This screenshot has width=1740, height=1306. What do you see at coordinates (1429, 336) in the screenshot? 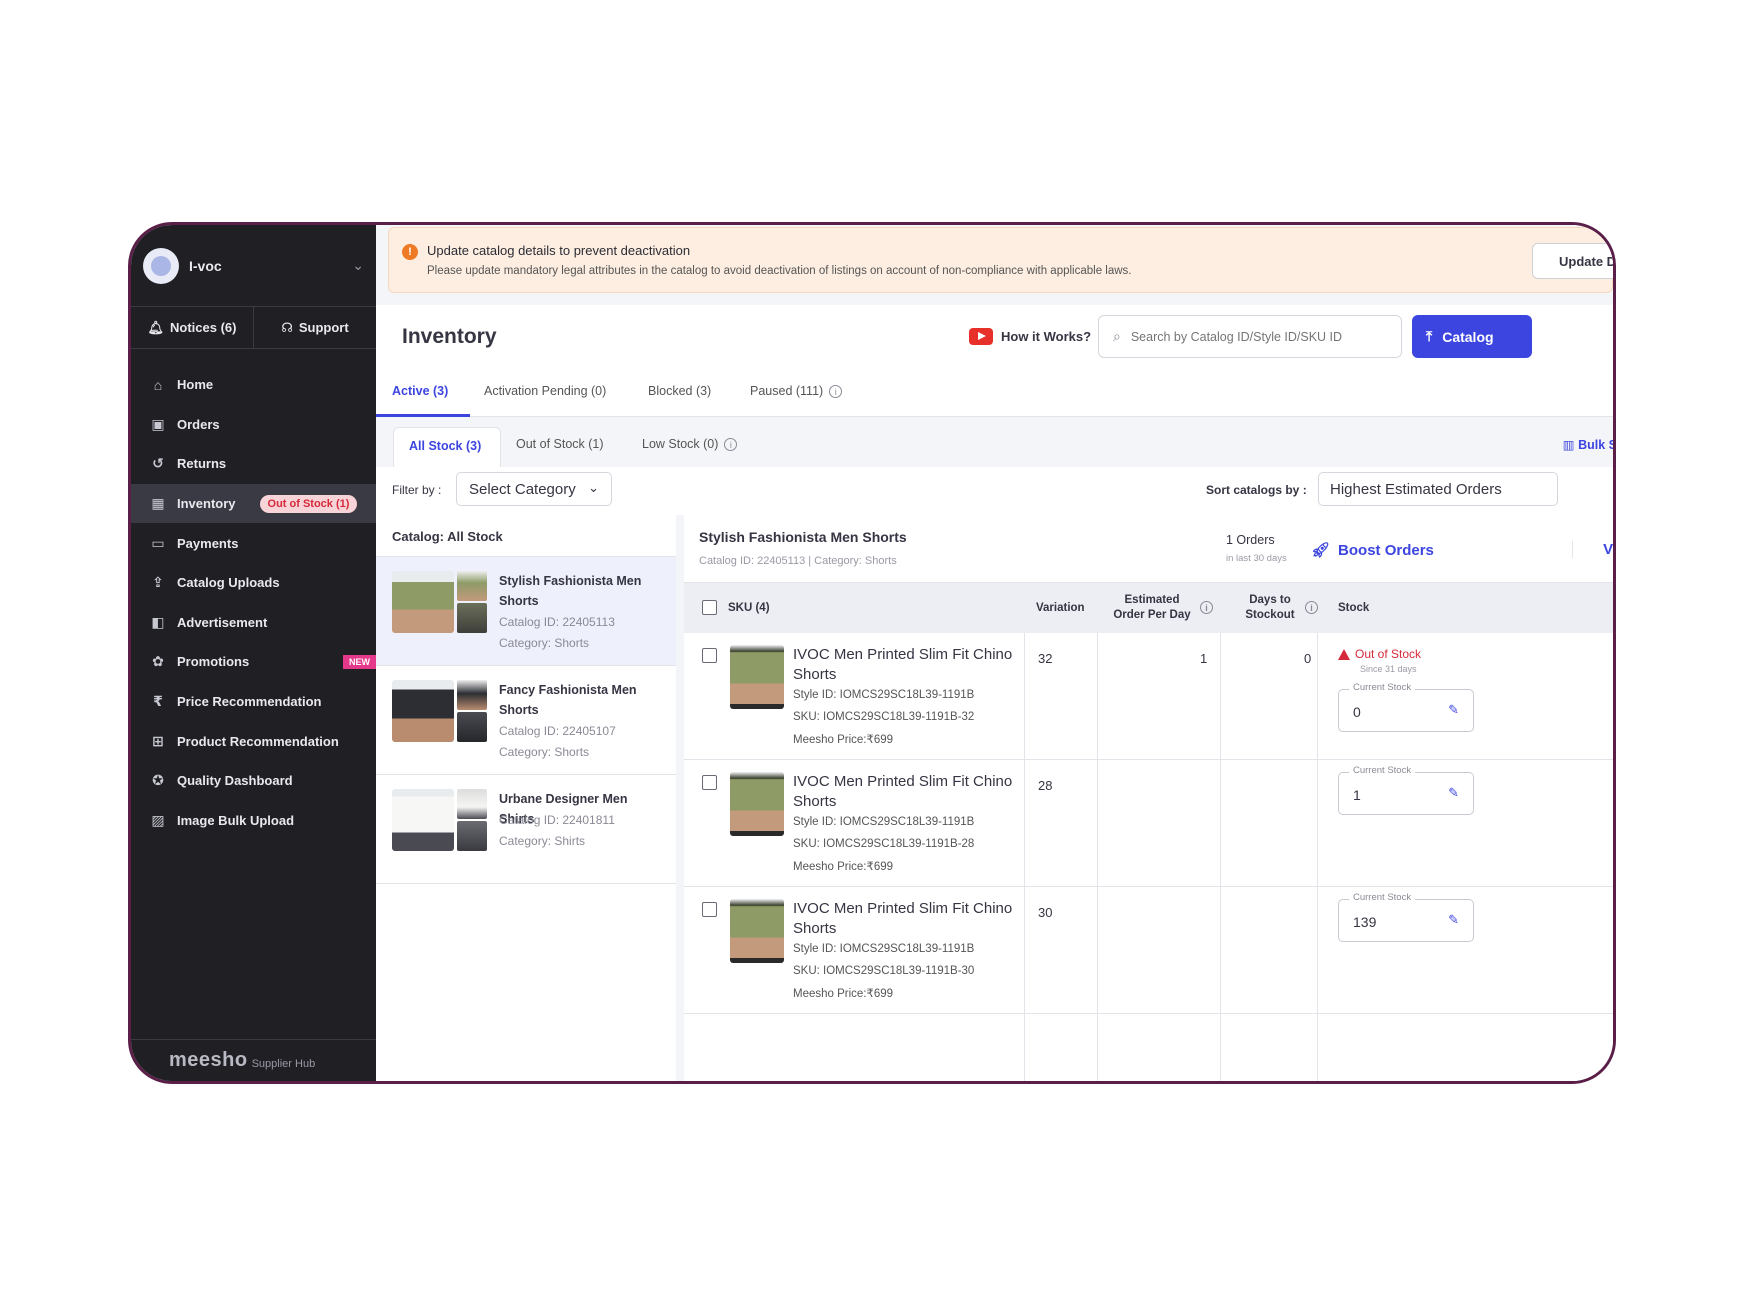
I see `upload-icon: ⤒` at bounding box center [1429, 336].